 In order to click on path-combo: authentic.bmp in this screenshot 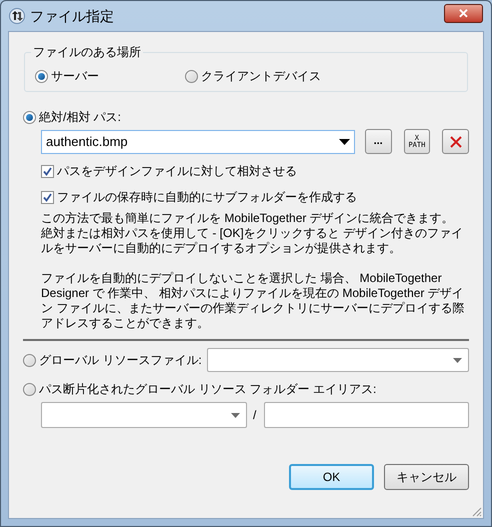, I will do `click(198, 142)`.